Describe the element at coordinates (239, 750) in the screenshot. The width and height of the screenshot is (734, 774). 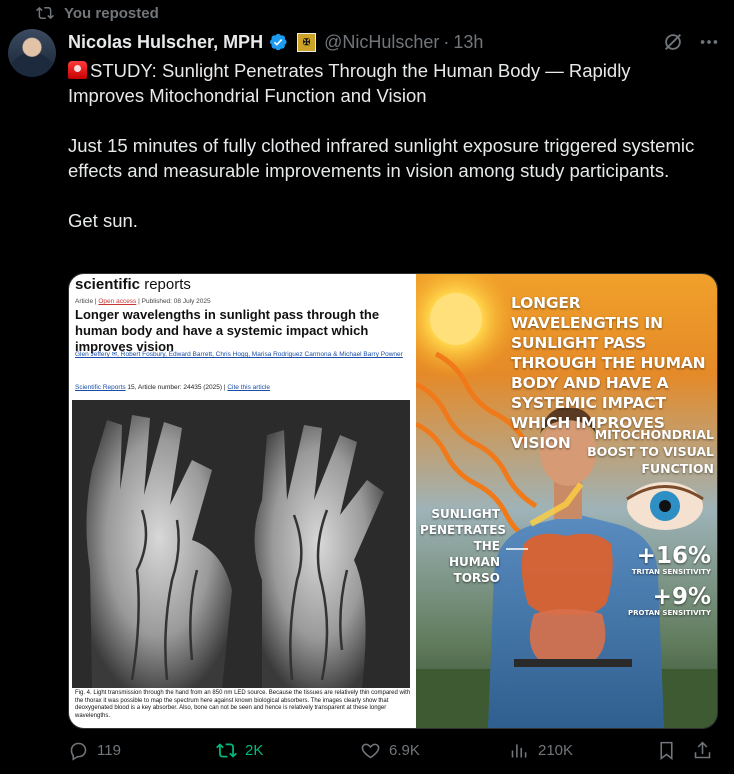
I see `repost-button: 2K` at that location.